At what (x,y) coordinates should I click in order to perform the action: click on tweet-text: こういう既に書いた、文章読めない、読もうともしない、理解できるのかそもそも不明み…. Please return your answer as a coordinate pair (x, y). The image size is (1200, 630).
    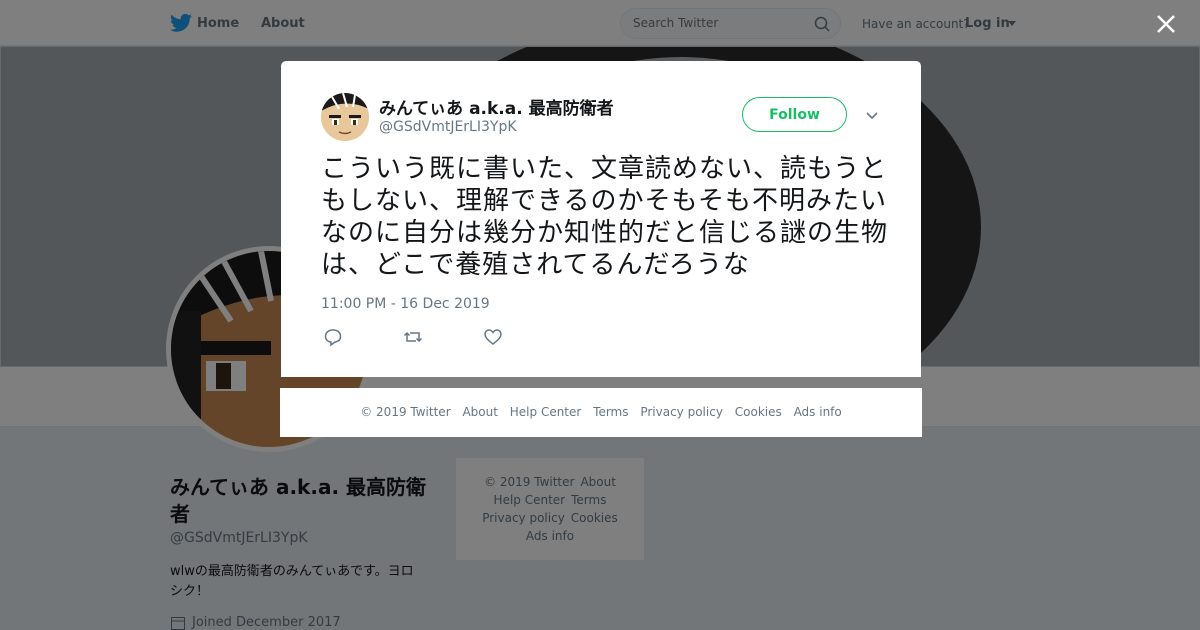
    Looking at the image, I should click on (605, 217).